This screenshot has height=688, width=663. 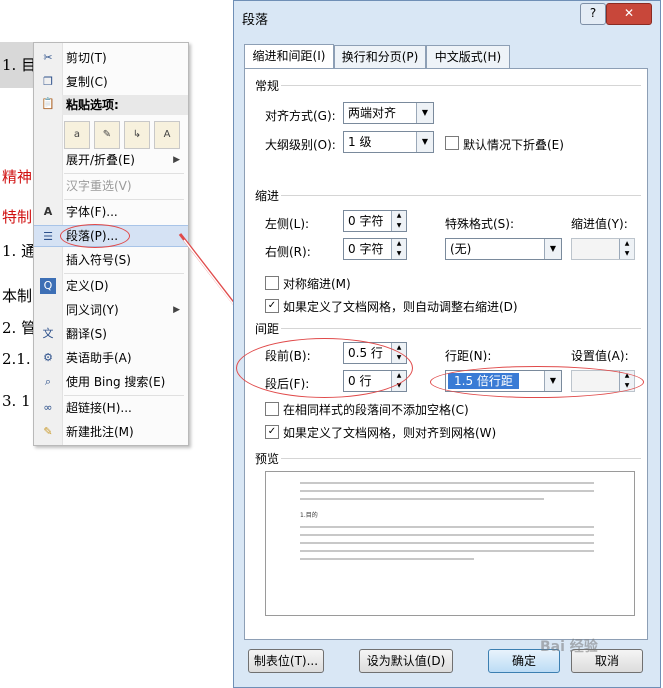 I want to click on menu-item-label: 同义词(Y), so click(x=92, y=310).